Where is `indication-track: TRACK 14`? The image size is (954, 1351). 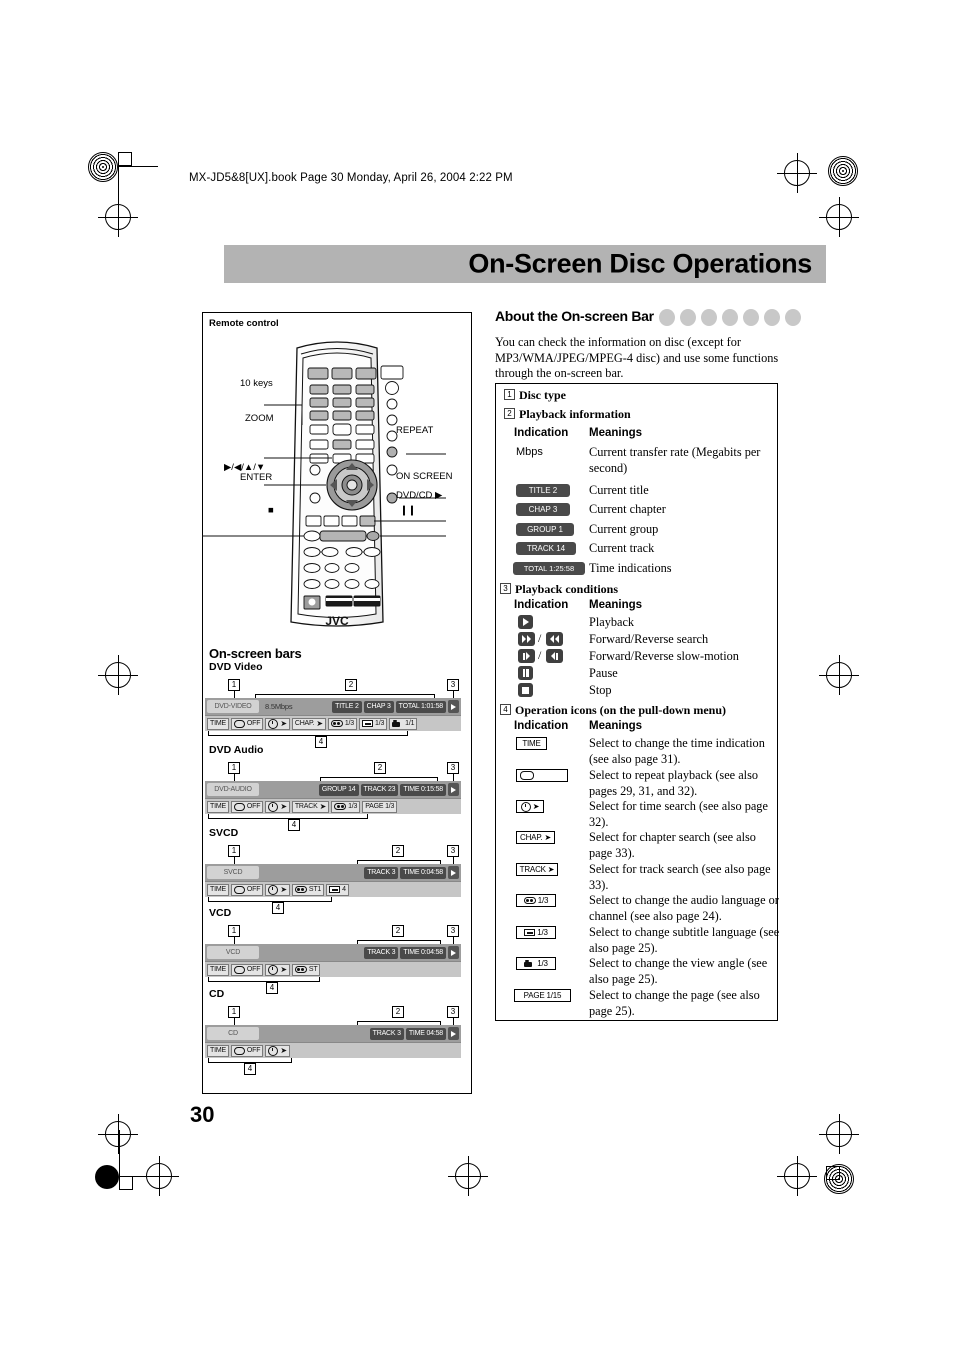
indication-track: TRACK 14 is located at coordinates (546, 548).